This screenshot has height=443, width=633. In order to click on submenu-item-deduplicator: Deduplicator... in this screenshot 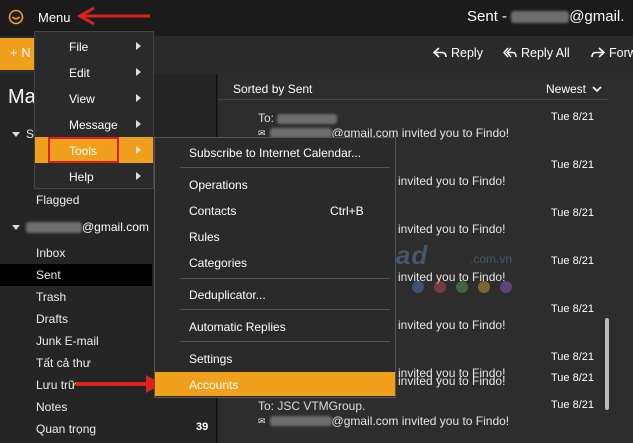, I will do `click(275, 294)`.